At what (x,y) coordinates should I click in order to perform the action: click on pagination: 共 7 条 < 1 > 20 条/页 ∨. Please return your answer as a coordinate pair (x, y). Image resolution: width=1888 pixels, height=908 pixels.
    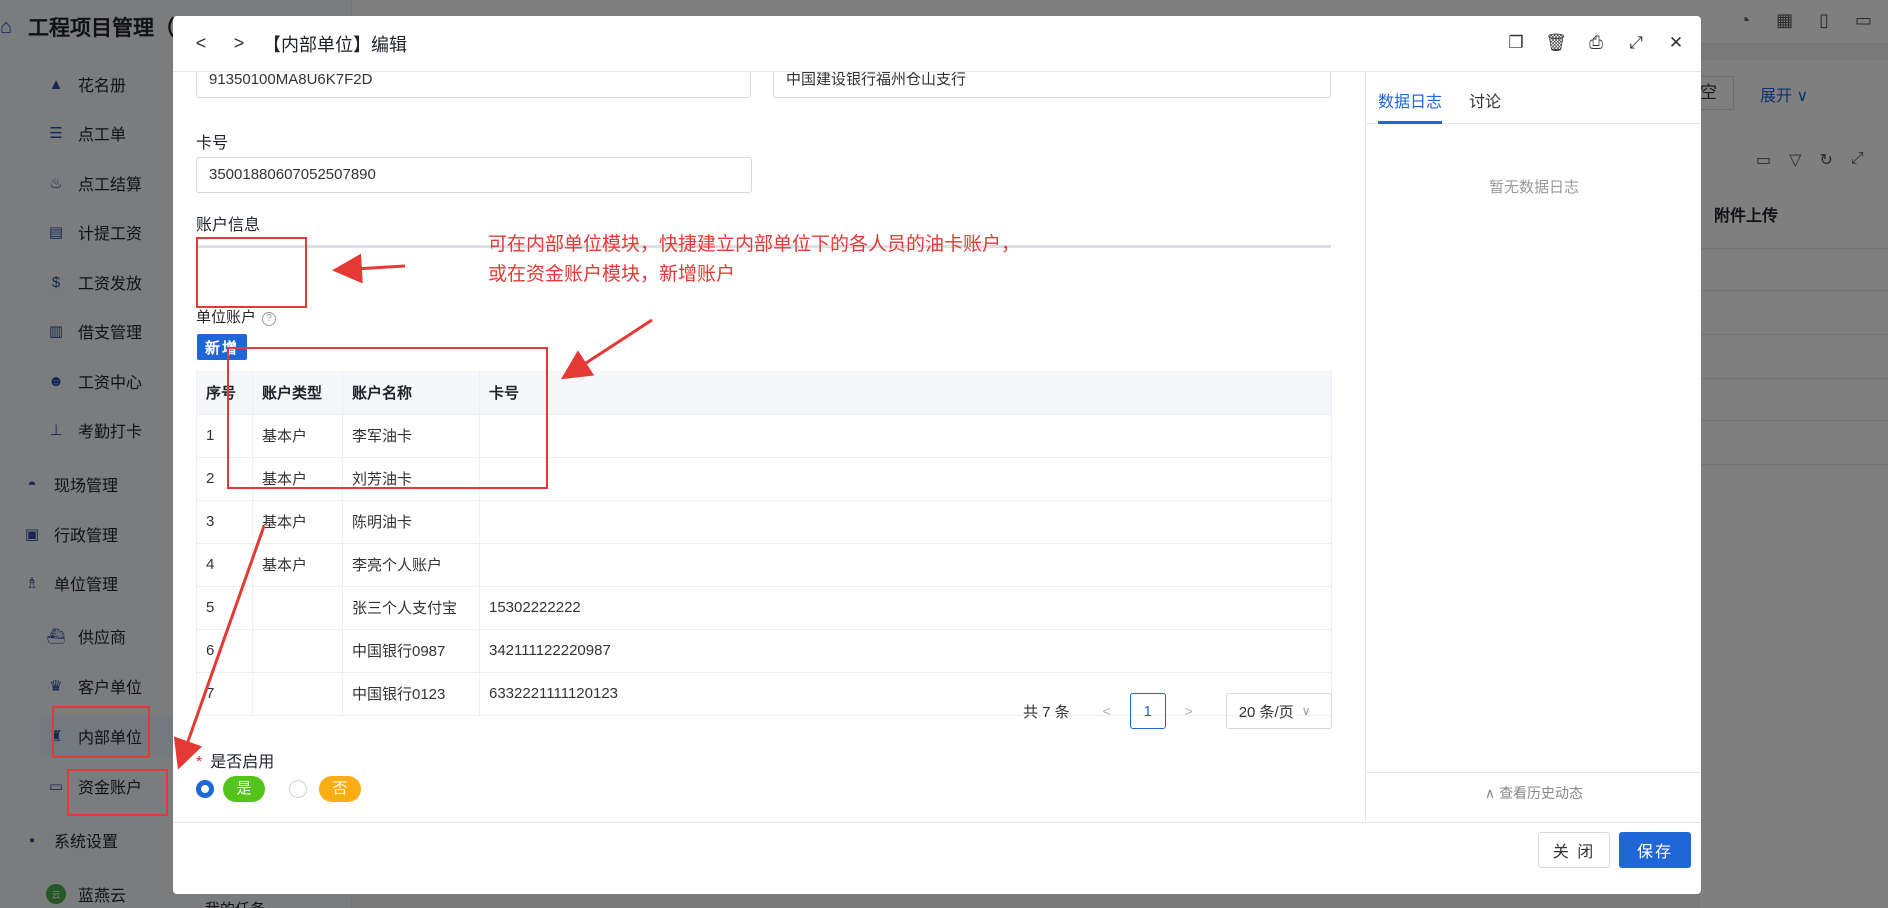
    Looking at the image, I should click on (1177, 711).